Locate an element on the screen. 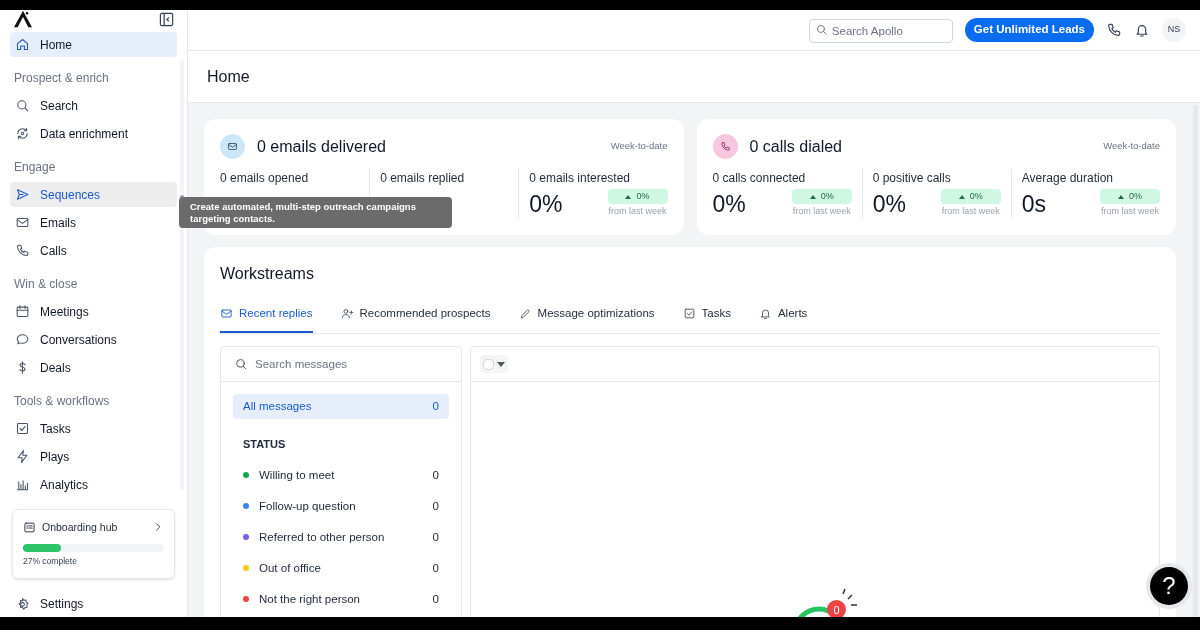 The image size is (1200, 630). select-all-dropdown is located at coordinates (494, 364).